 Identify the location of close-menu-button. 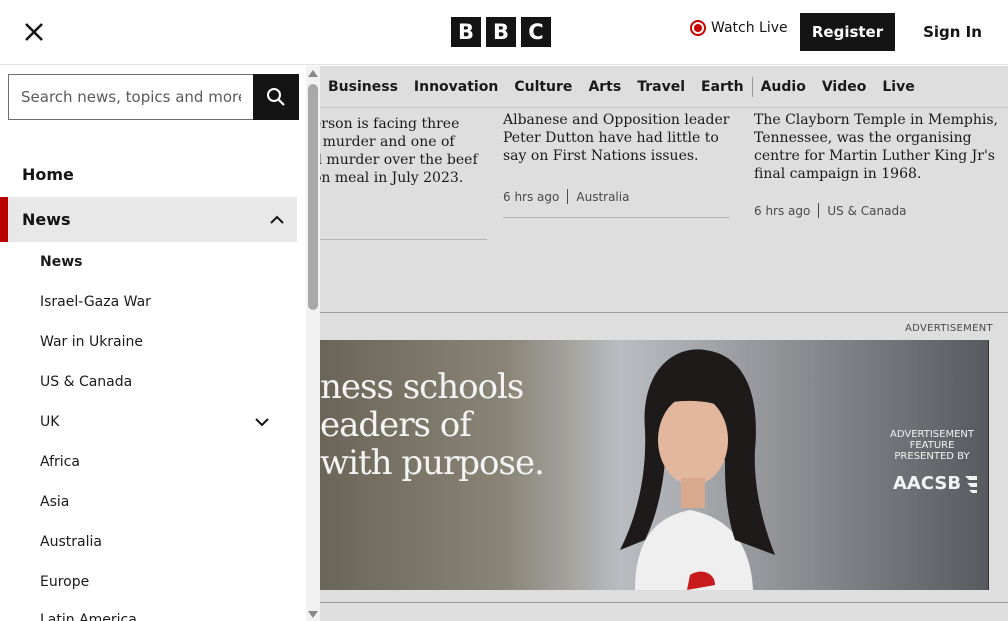
(34, 32).